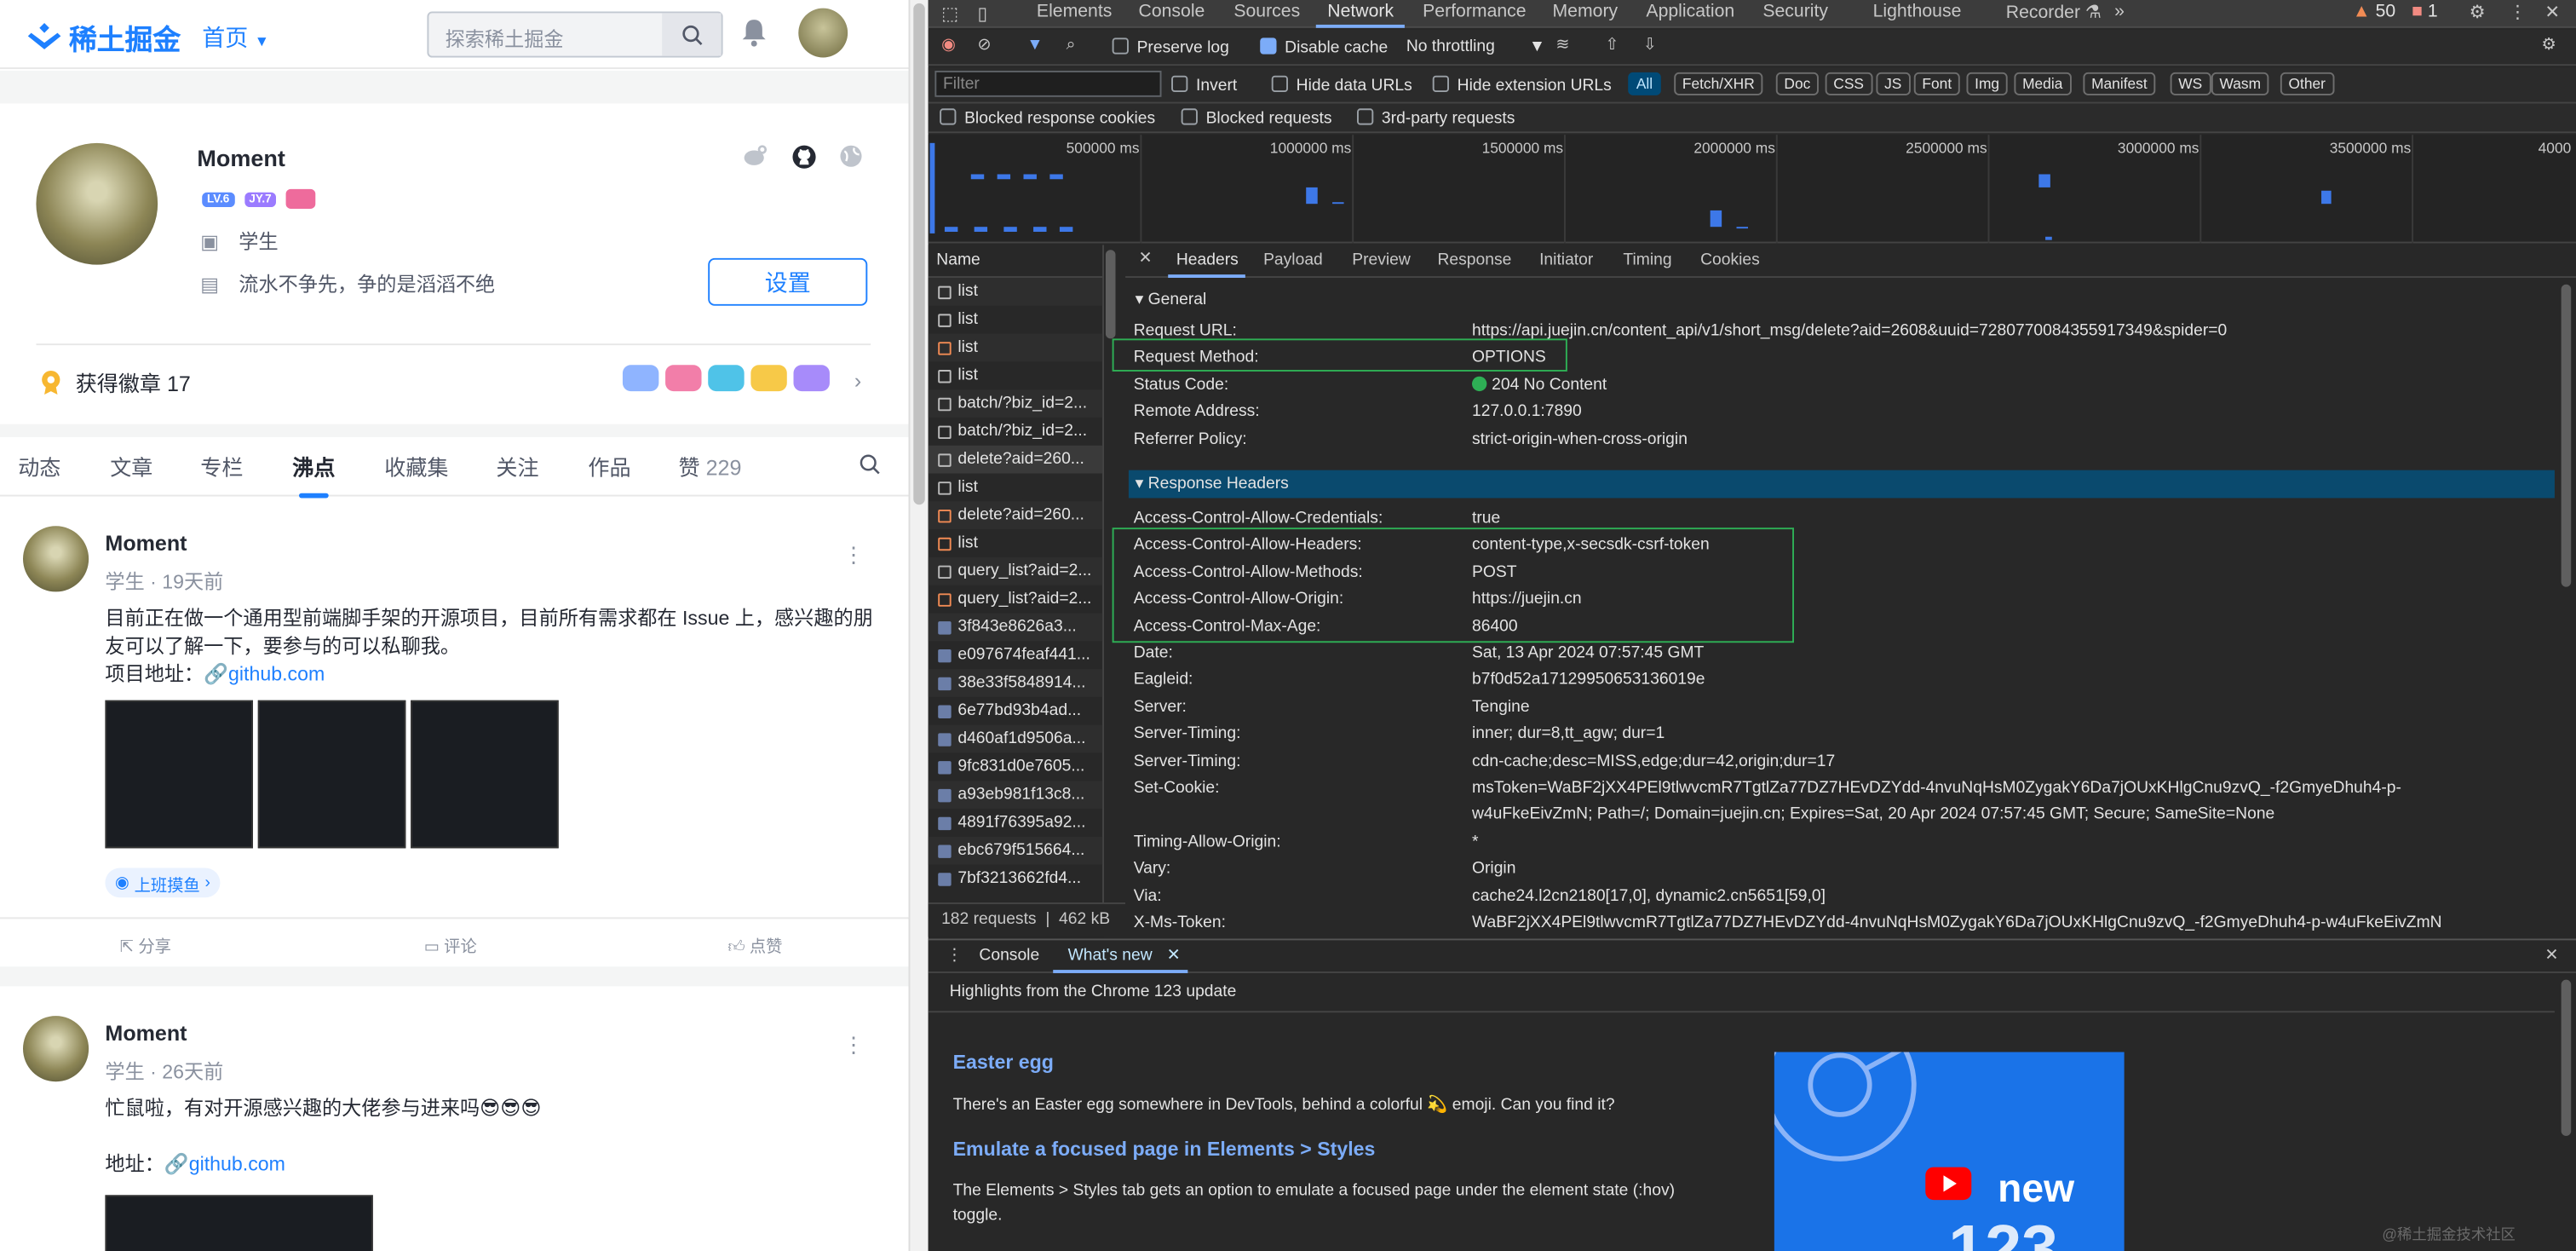  I want to click on type-filter-img: Img, so click(1987, 84).